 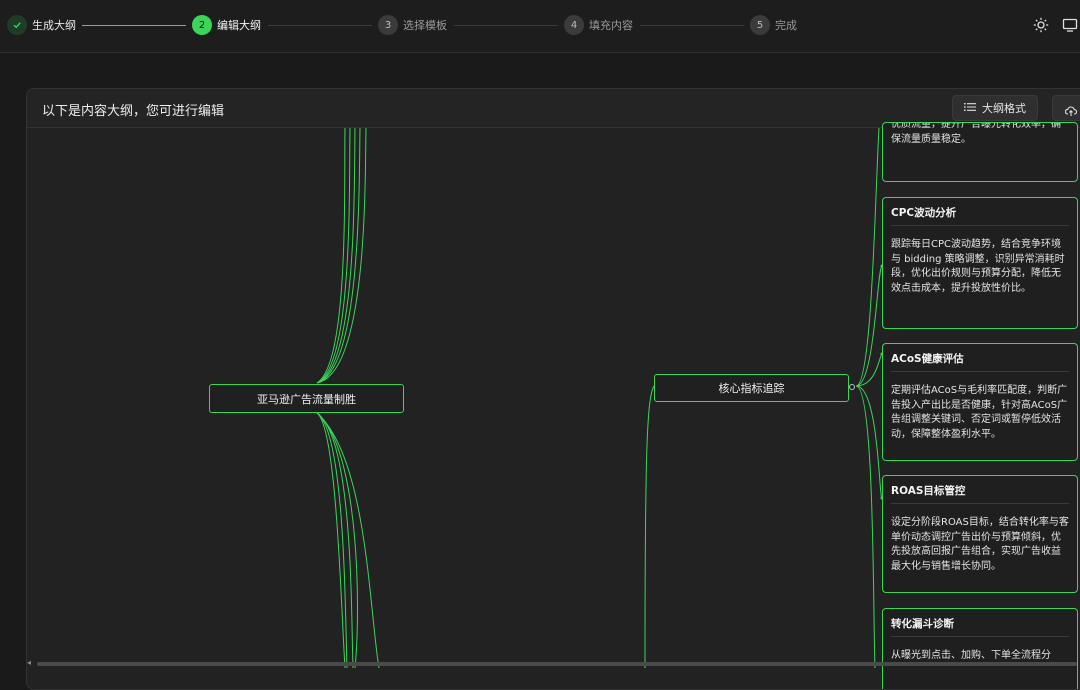 What do you see at coordinates (202, 25) in the screenshot?
I see `step-number: 2` at bounding box center [202, 25].